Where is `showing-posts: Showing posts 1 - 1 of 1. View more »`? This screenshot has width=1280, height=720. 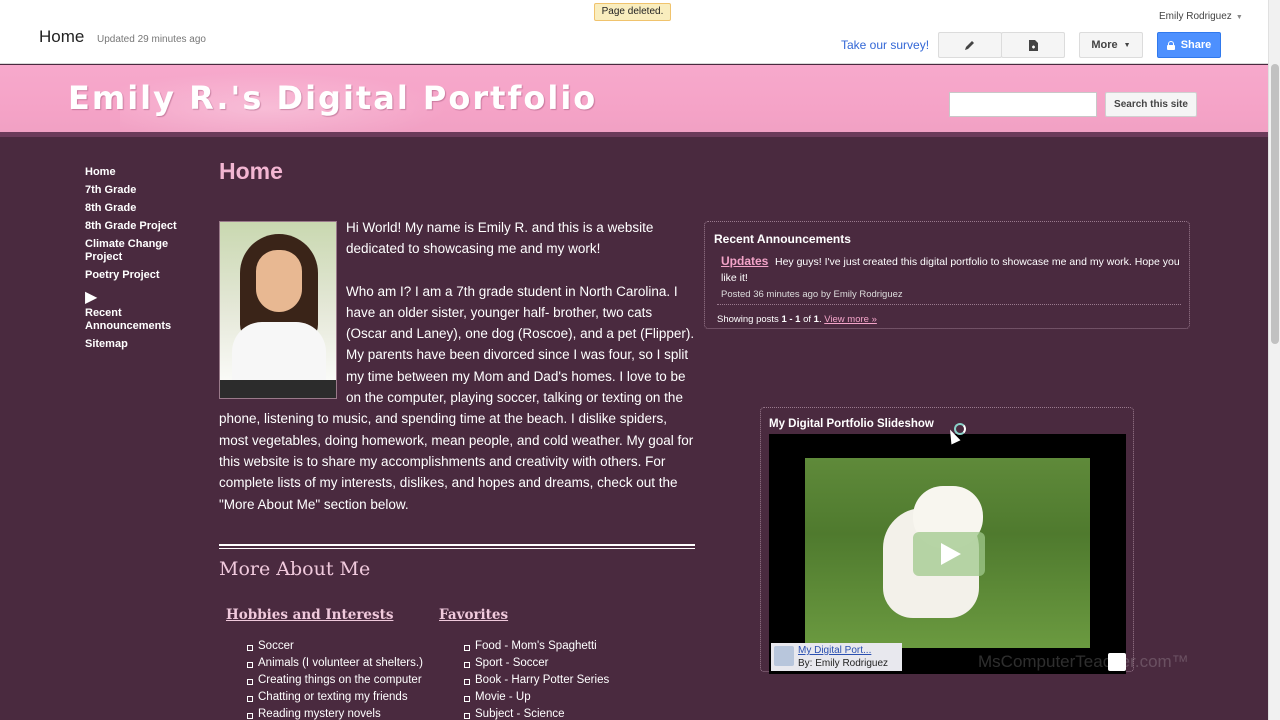 showing-posts: Showing posts 1 - 1 of 1. View more » is located at coordinates (797, 319).